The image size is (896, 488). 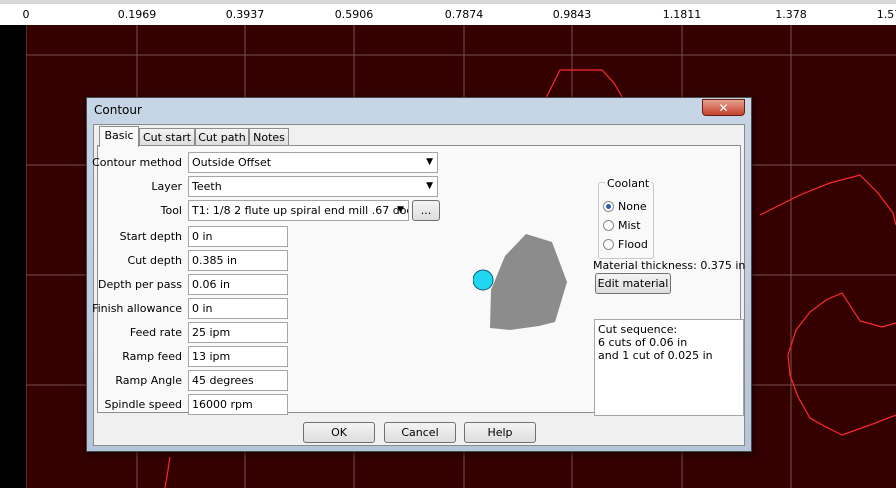 I want to click on left-panel-edge, so click(x=13, y=256).